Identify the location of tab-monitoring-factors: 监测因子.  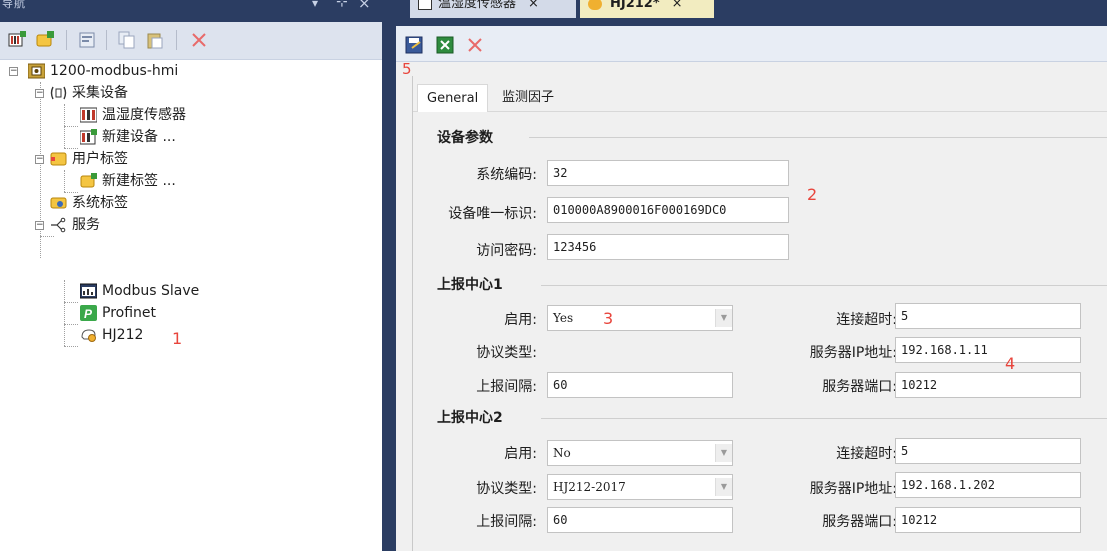
(528, 98).